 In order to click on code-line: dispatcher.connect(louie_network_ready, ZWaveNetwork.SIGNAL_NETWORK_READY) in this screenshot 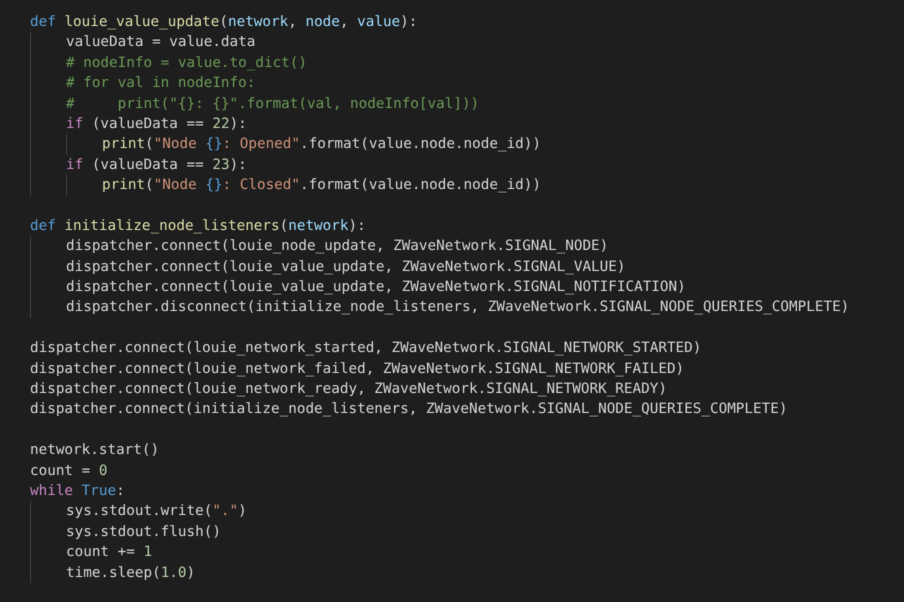, I will do `click(349, 390)`.